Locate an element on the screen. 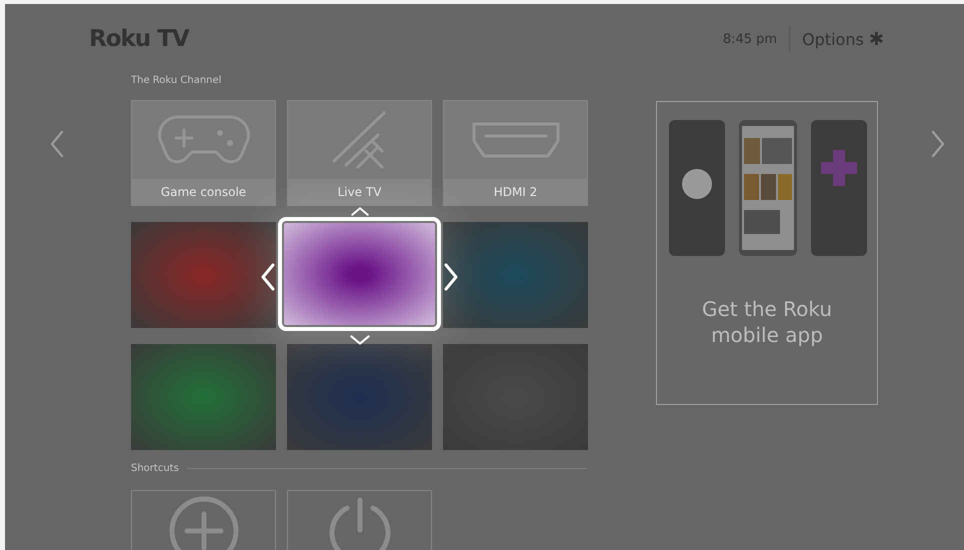 This screenshot has width=964, height=550. tile-label: Game console is located at coordinates (203, 192).